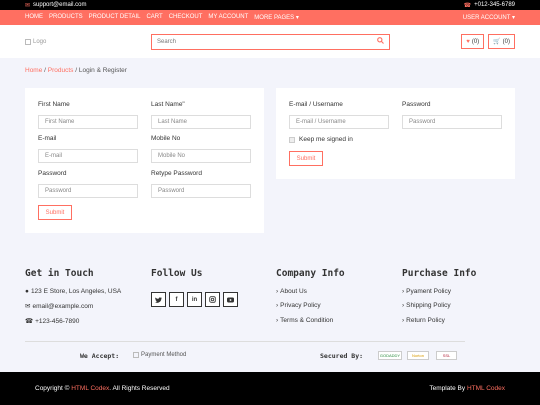 Image resolution: width=540 pixels, height=405 pixels. What do you see at coordinates (245, 341) in the screenshot?
I see `footer-divider` at bounding box center [245, 341].